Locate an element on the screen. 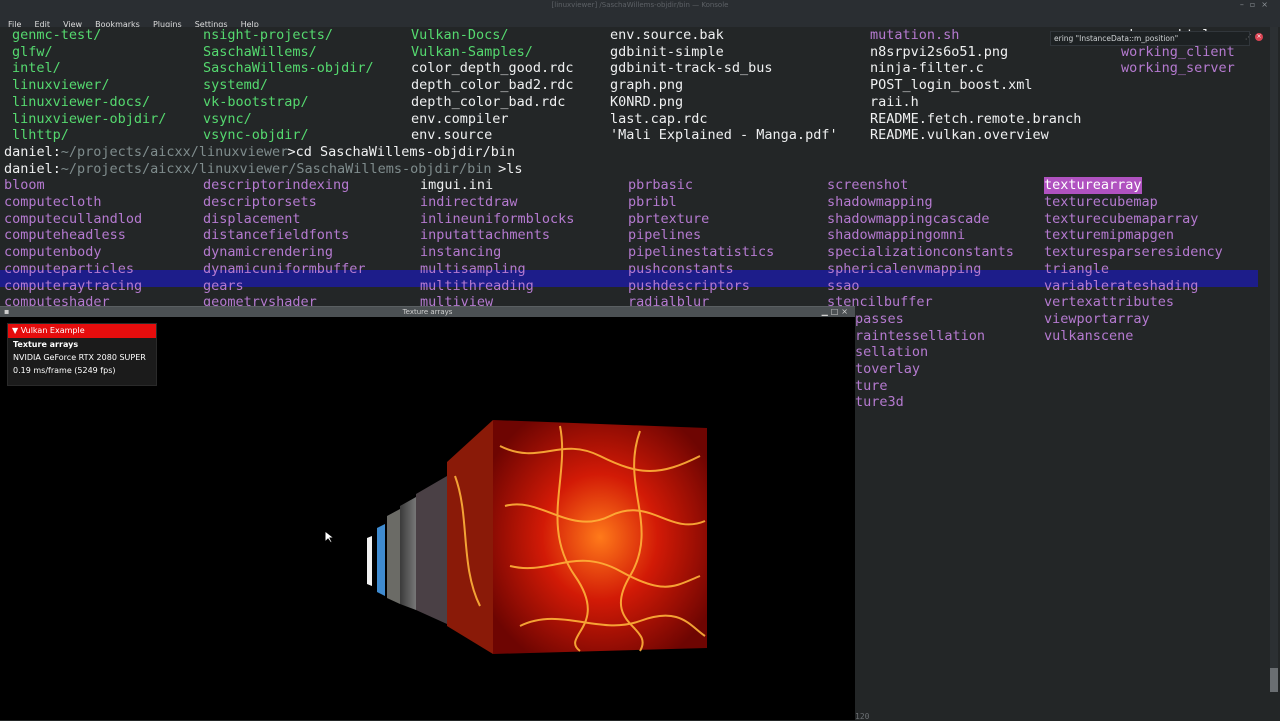 This screenshot has width=1280, height=721. file-entry: Vulkan-Samples/ is located at coordinates (472, 52).